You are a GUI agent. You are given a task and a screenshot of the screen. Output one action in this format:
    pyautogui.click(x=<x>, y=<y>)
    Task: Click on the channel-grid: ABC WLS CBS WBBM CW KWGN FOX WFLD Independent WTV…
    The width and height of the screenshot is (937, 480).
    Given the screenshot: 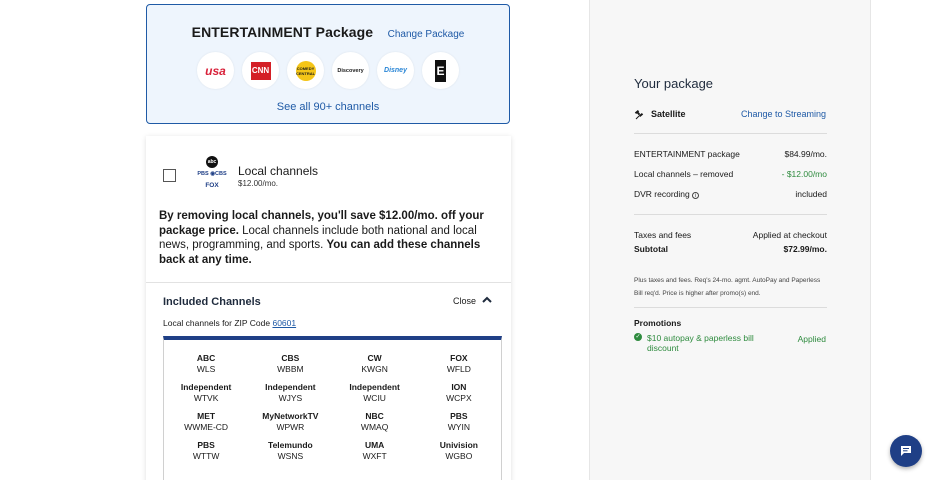 What is the action you would take?
    pyautogui.click(x=332, y=407)
    